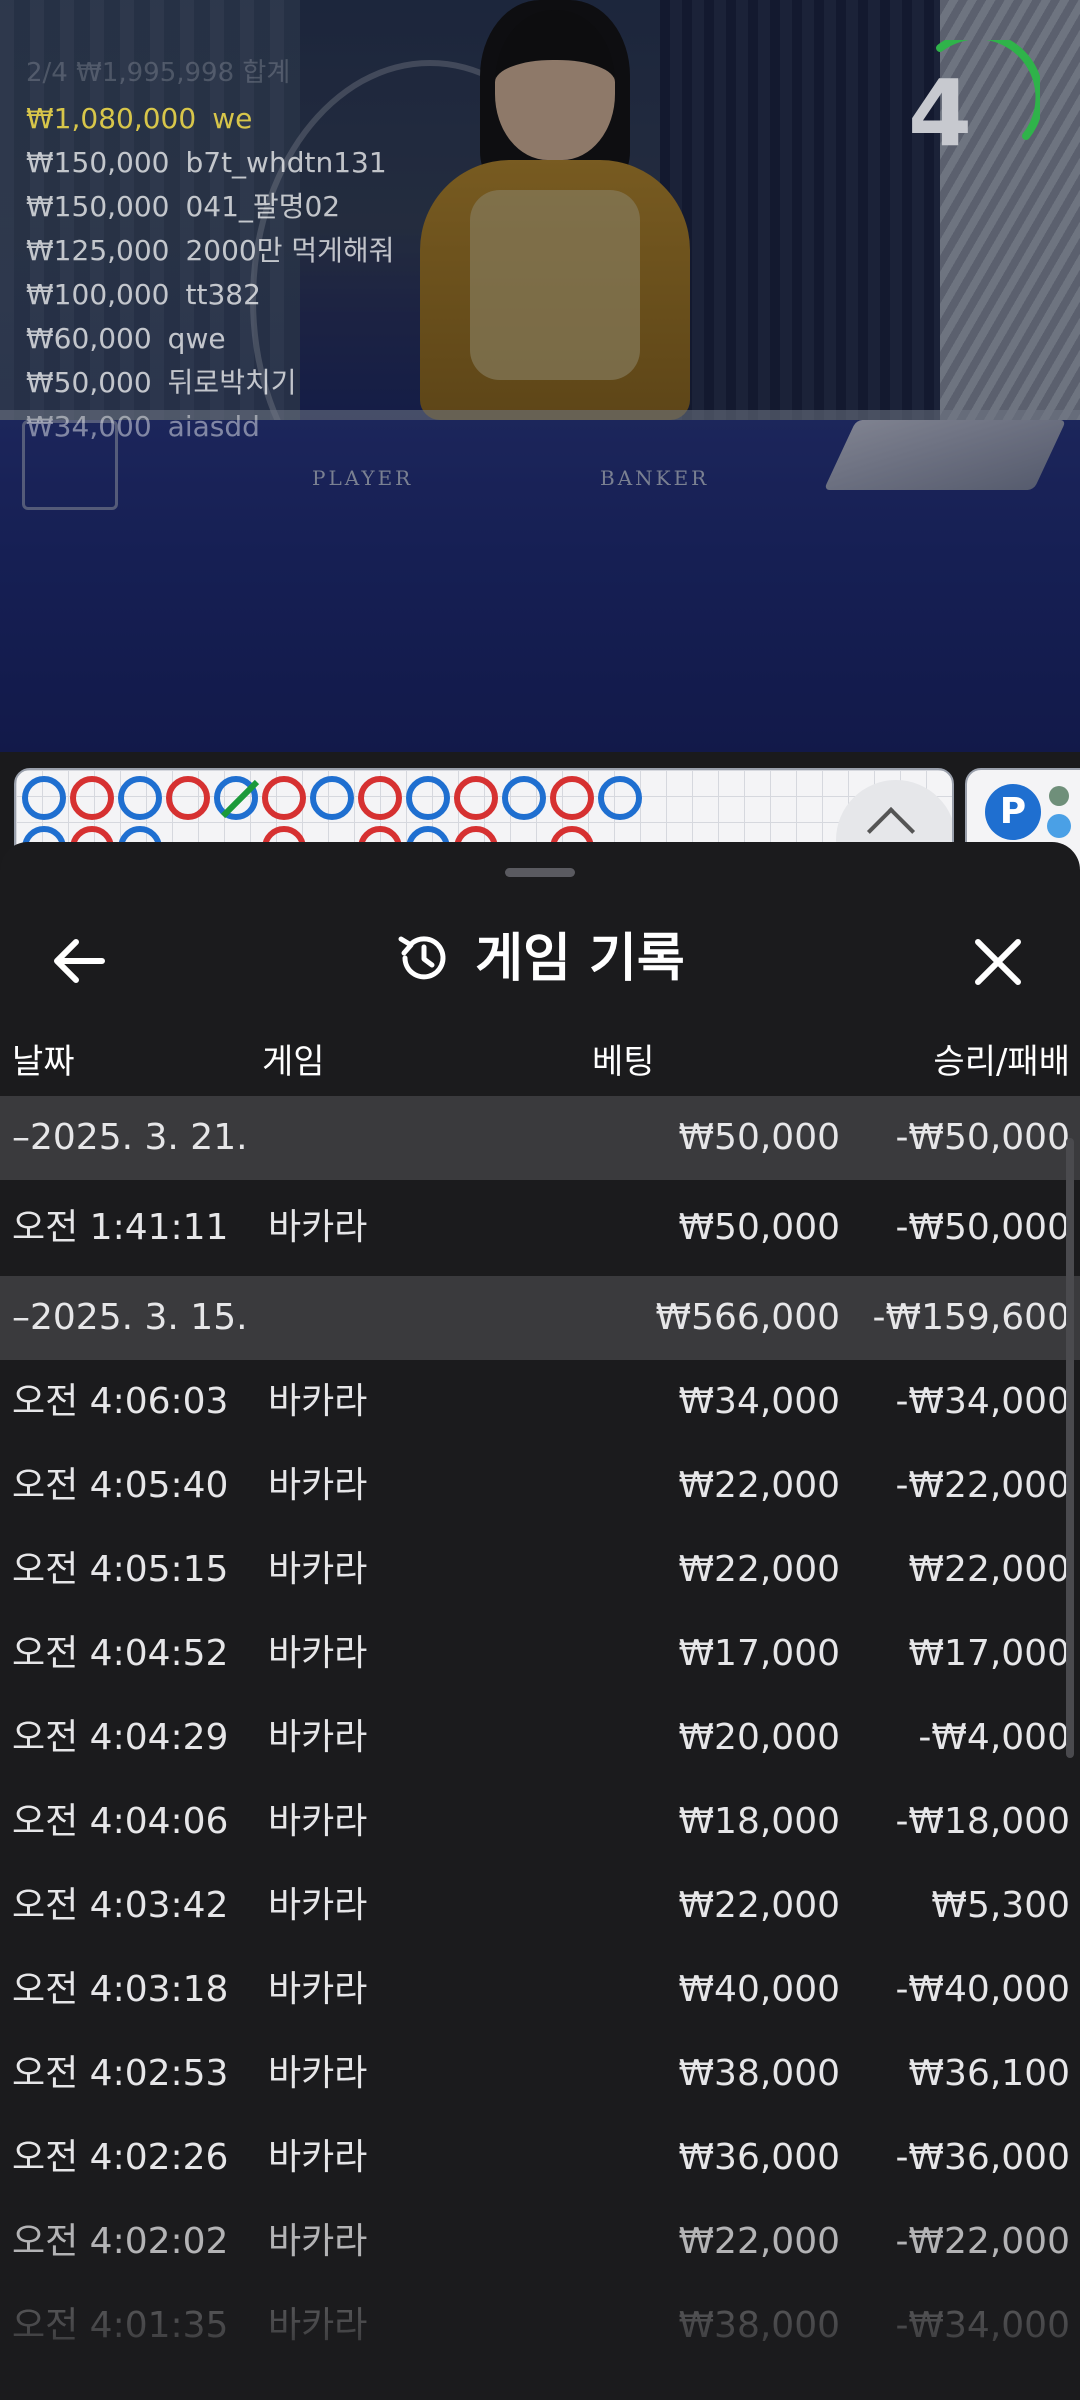 The image size is (1080, 2400). What do you see at coordinates (759, 1821) in the screenshot?
I see `history-bet: ₩18,000` at bounding box center [759, 1821].